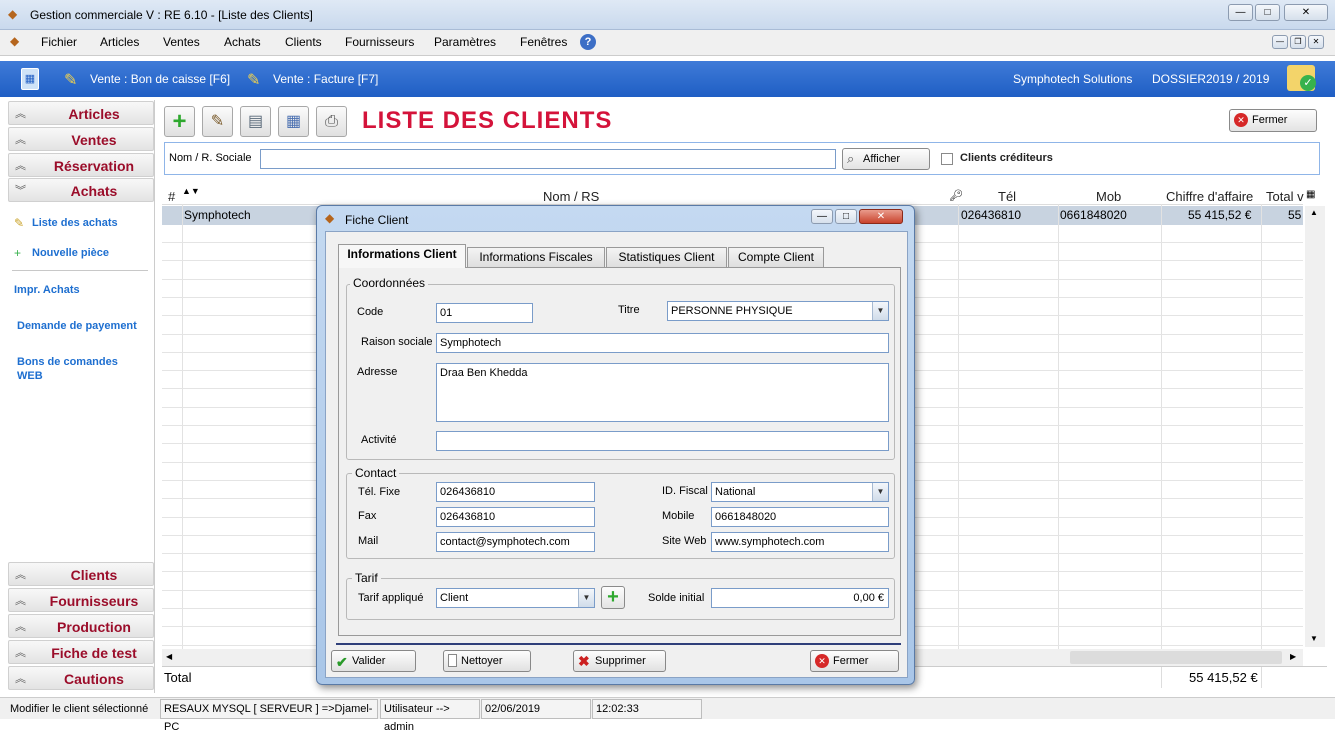 This screenshot has height=736, width=1335. What do you see at coordinates (666, 257) in the screenshot?
I see `tab-statistiques-client: Statistiques Client` at bounding box center [666, 257].